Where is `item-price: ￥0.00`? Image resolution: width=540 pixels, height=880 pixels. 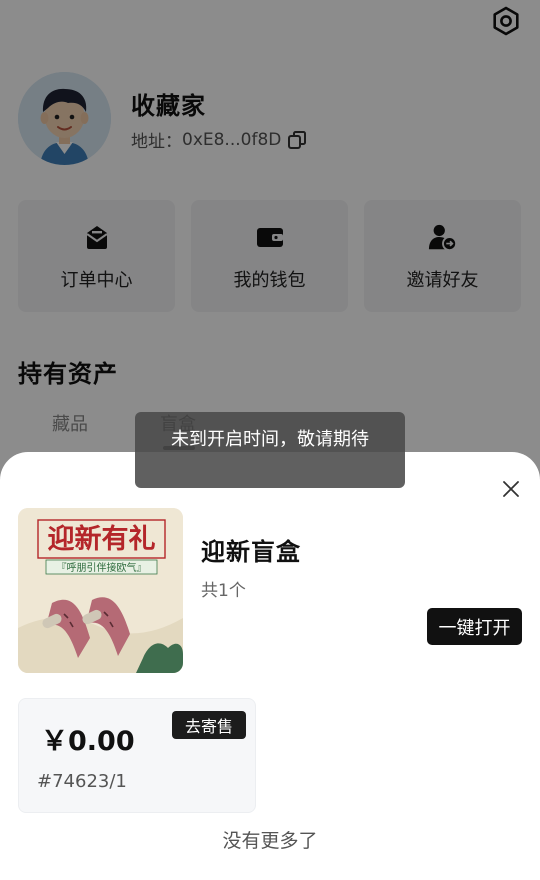 item-price: ￥0.00 is located at coordinates (88, 741).